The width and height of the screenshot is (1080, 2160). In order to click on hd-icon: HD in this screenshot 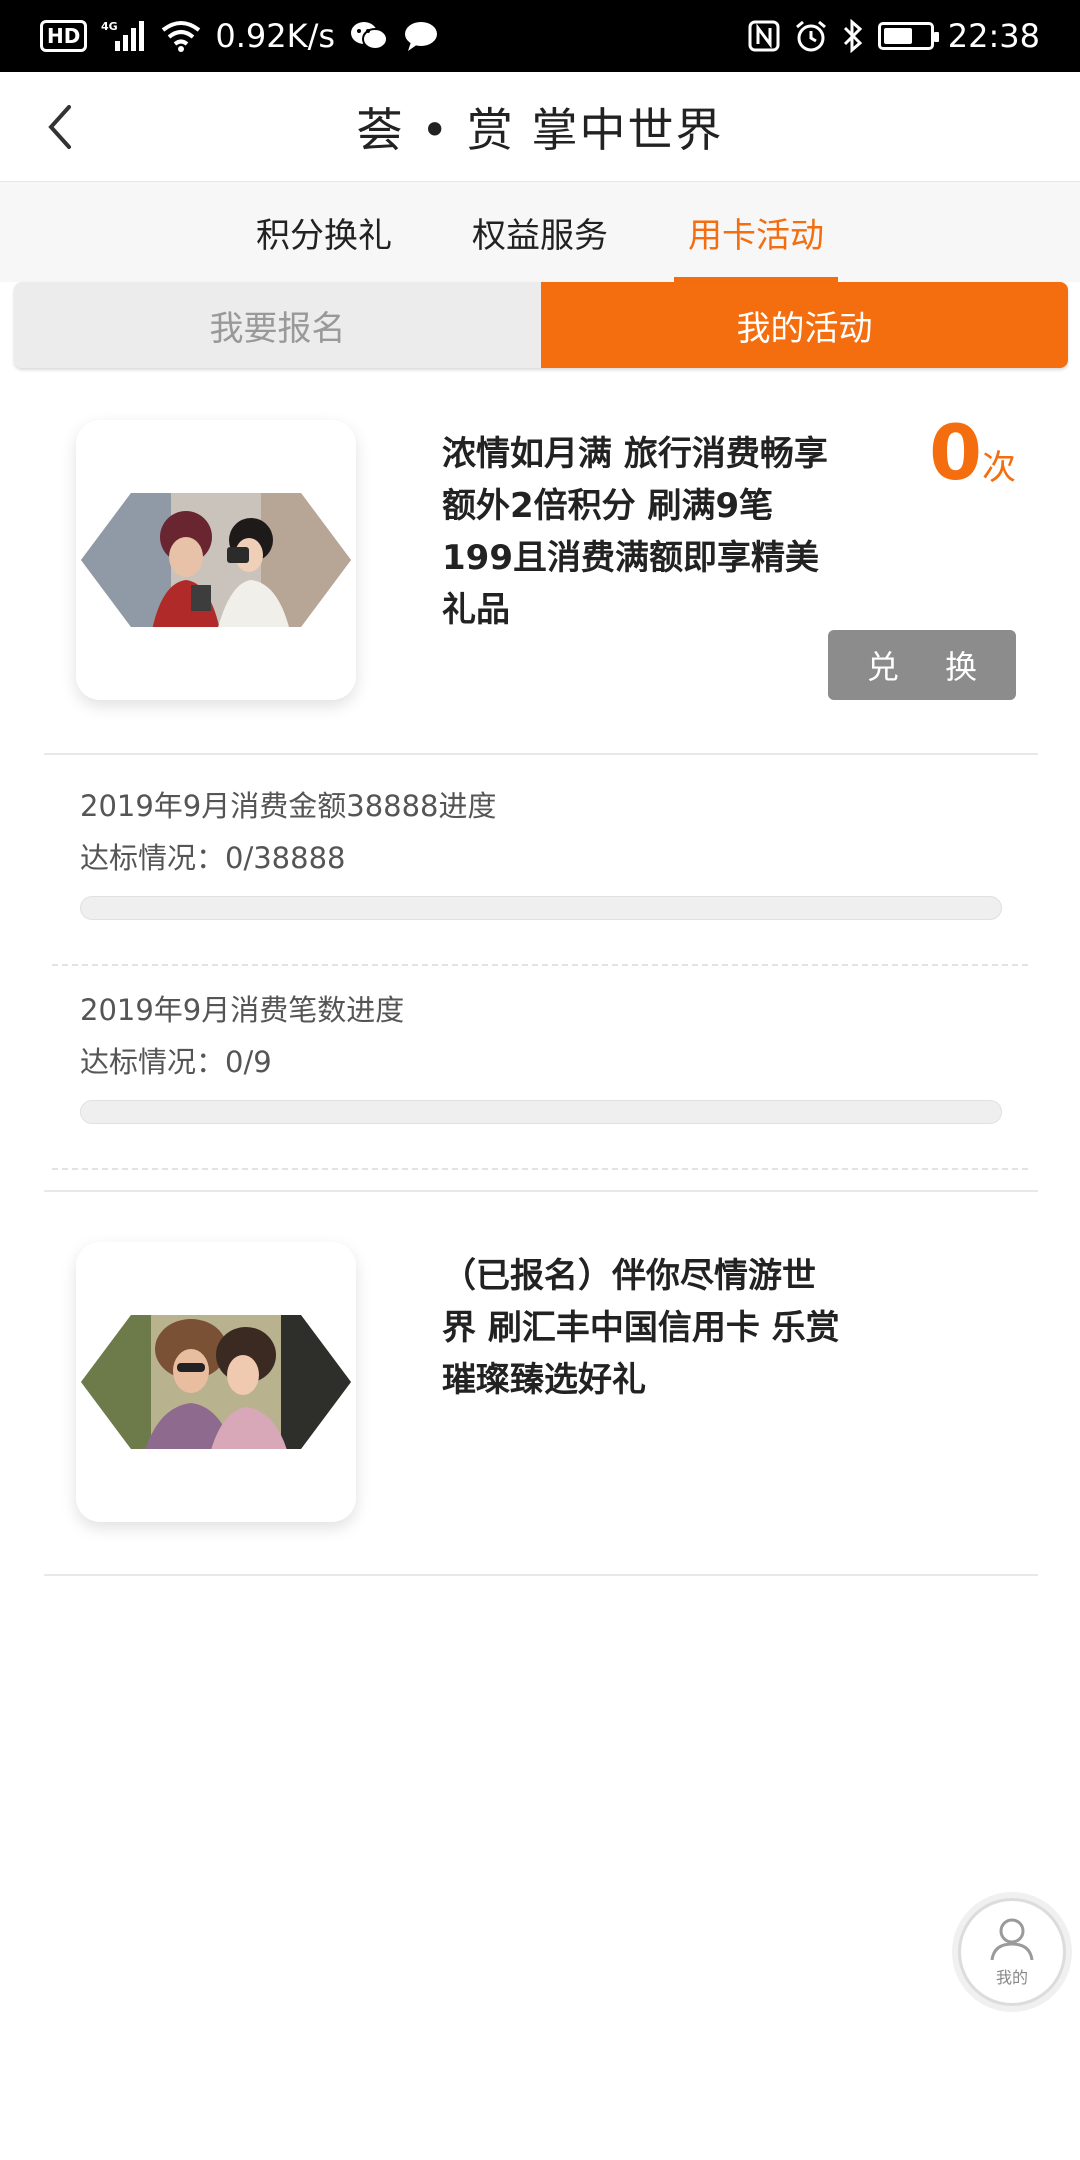, I will do `click(64, 36)`.